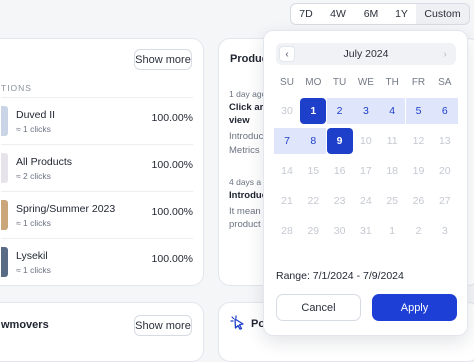 The width and height of the screenshot is (474, 362). Describe the element at coordinates (445, 141) in the screenshot. I see `calendar-day: 13` at that location.